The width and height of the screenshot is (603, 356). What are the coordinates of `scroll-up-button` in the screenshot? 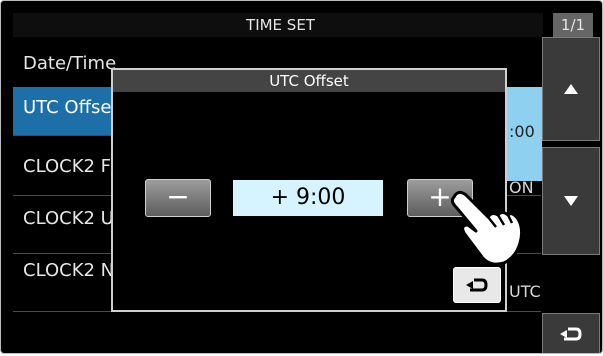 It's located at (571, 89).